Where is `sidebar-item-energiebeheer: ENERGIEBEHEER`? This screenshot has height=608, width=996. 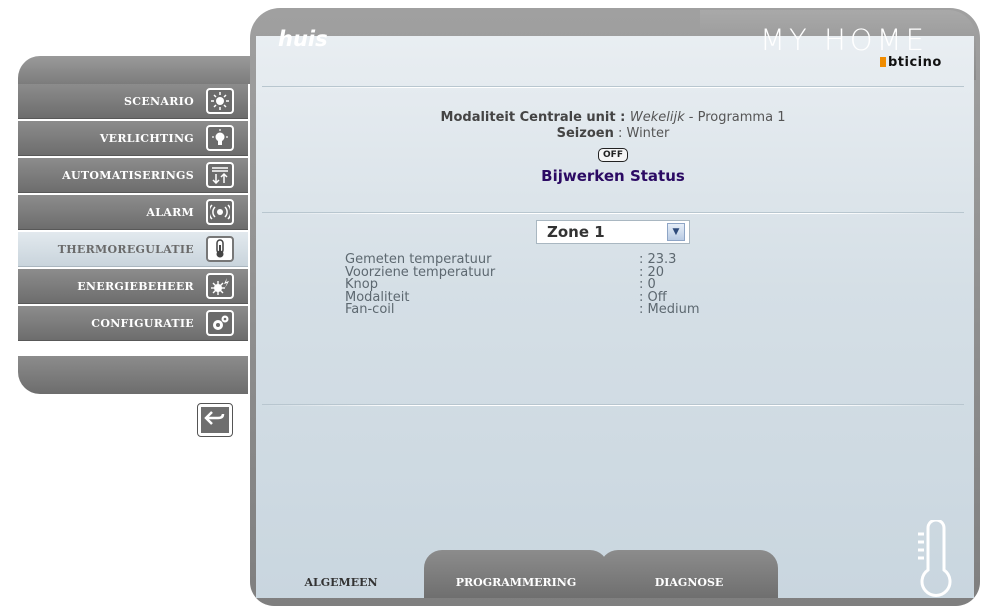 sidebar-item-energiebeheer: ENERGIEBEHEER is located at coordinates (133, 286).